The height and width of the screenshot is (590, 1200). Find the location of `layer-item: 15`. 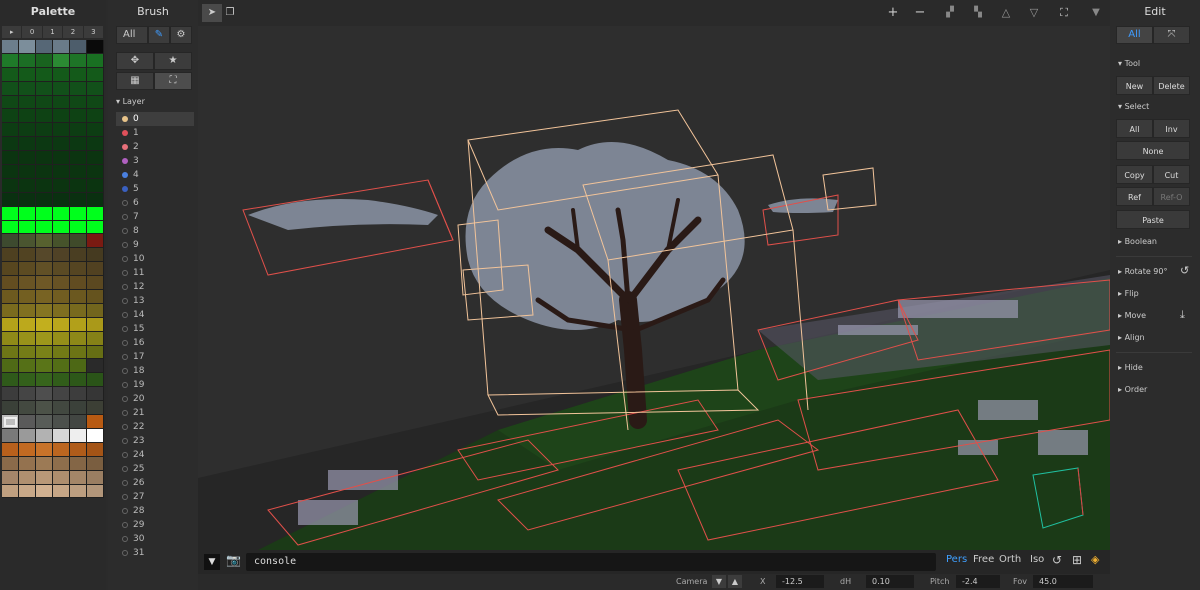

layer-item: 15 is located at coordinates (155, 329).